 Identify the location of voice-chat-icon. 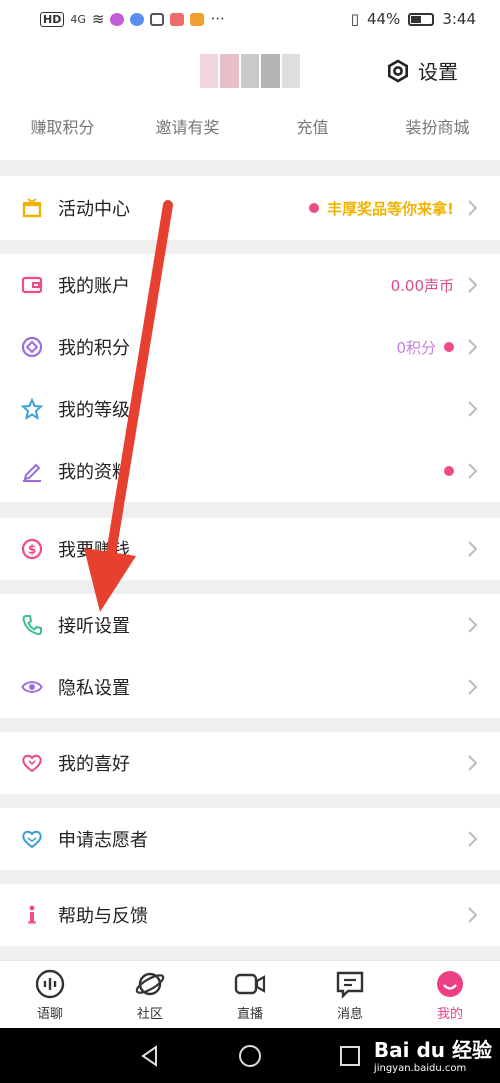
(50, 983).